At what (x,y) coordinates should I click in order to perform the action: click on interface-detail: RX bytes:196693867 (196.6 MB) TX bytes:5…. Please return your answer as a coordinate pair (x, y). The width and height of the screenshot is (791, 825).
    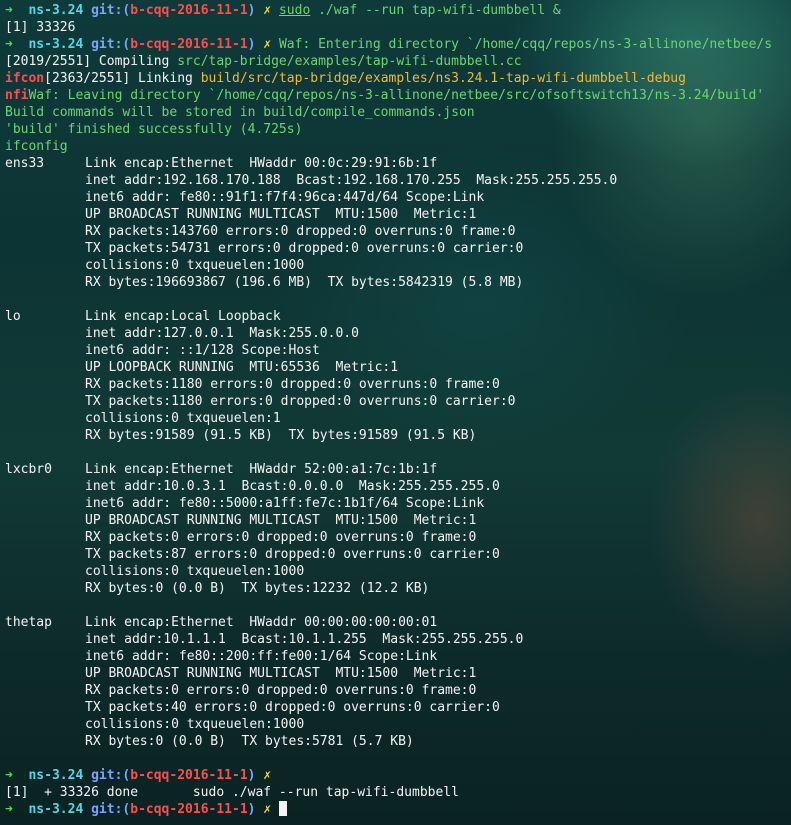
    Looking at the image, I should click on (304, 282).